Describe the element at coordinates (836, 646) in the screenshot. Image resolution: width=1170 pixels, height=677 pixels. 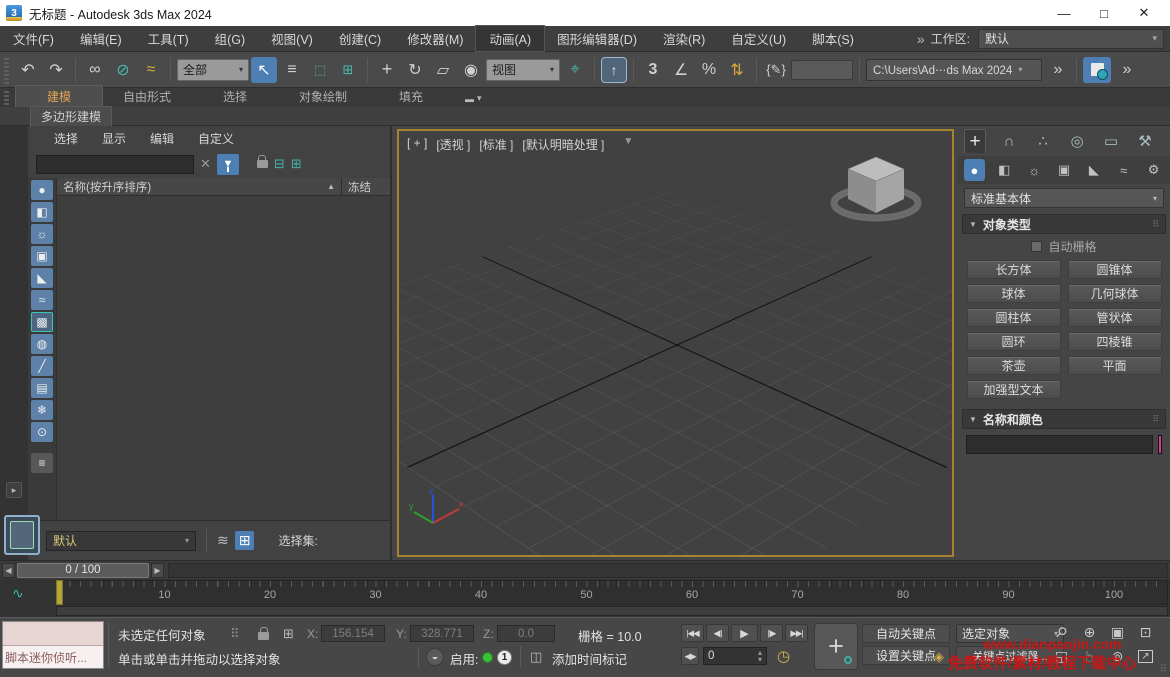
I see `set-keys-button: +` at that location.